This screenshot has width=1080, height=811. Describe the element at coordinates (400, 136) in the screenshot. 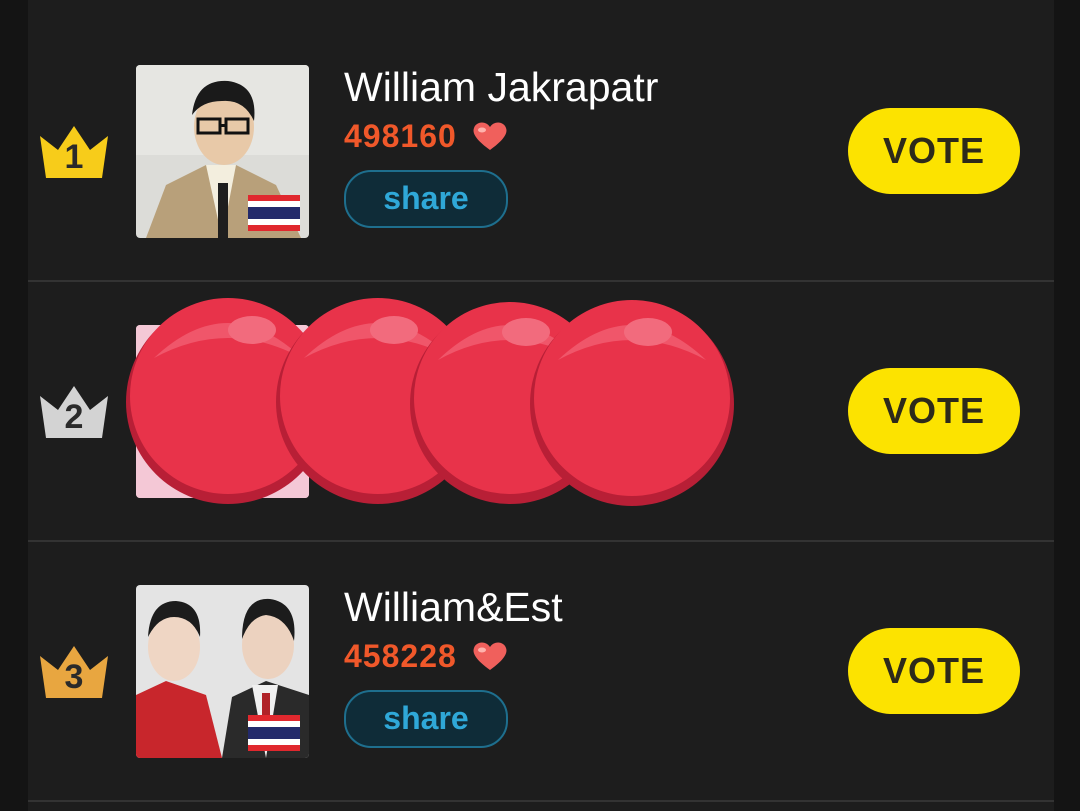

I see `vote-count: 498160` at that location.